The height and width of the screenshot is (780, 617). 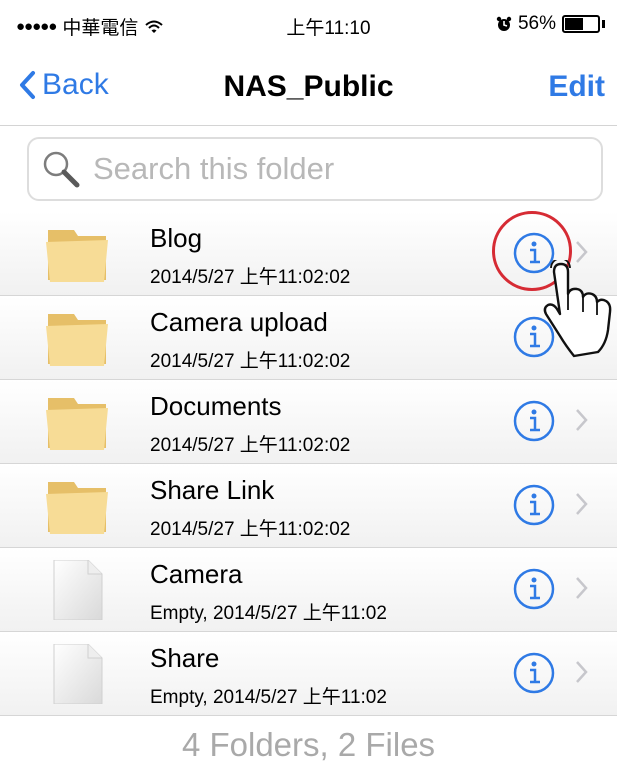 What do you see at coordinates (308, 744) in the screenshot?
I see `item-count-summary: 4 Folders, 2 Files` at bounding box center [308, 744].